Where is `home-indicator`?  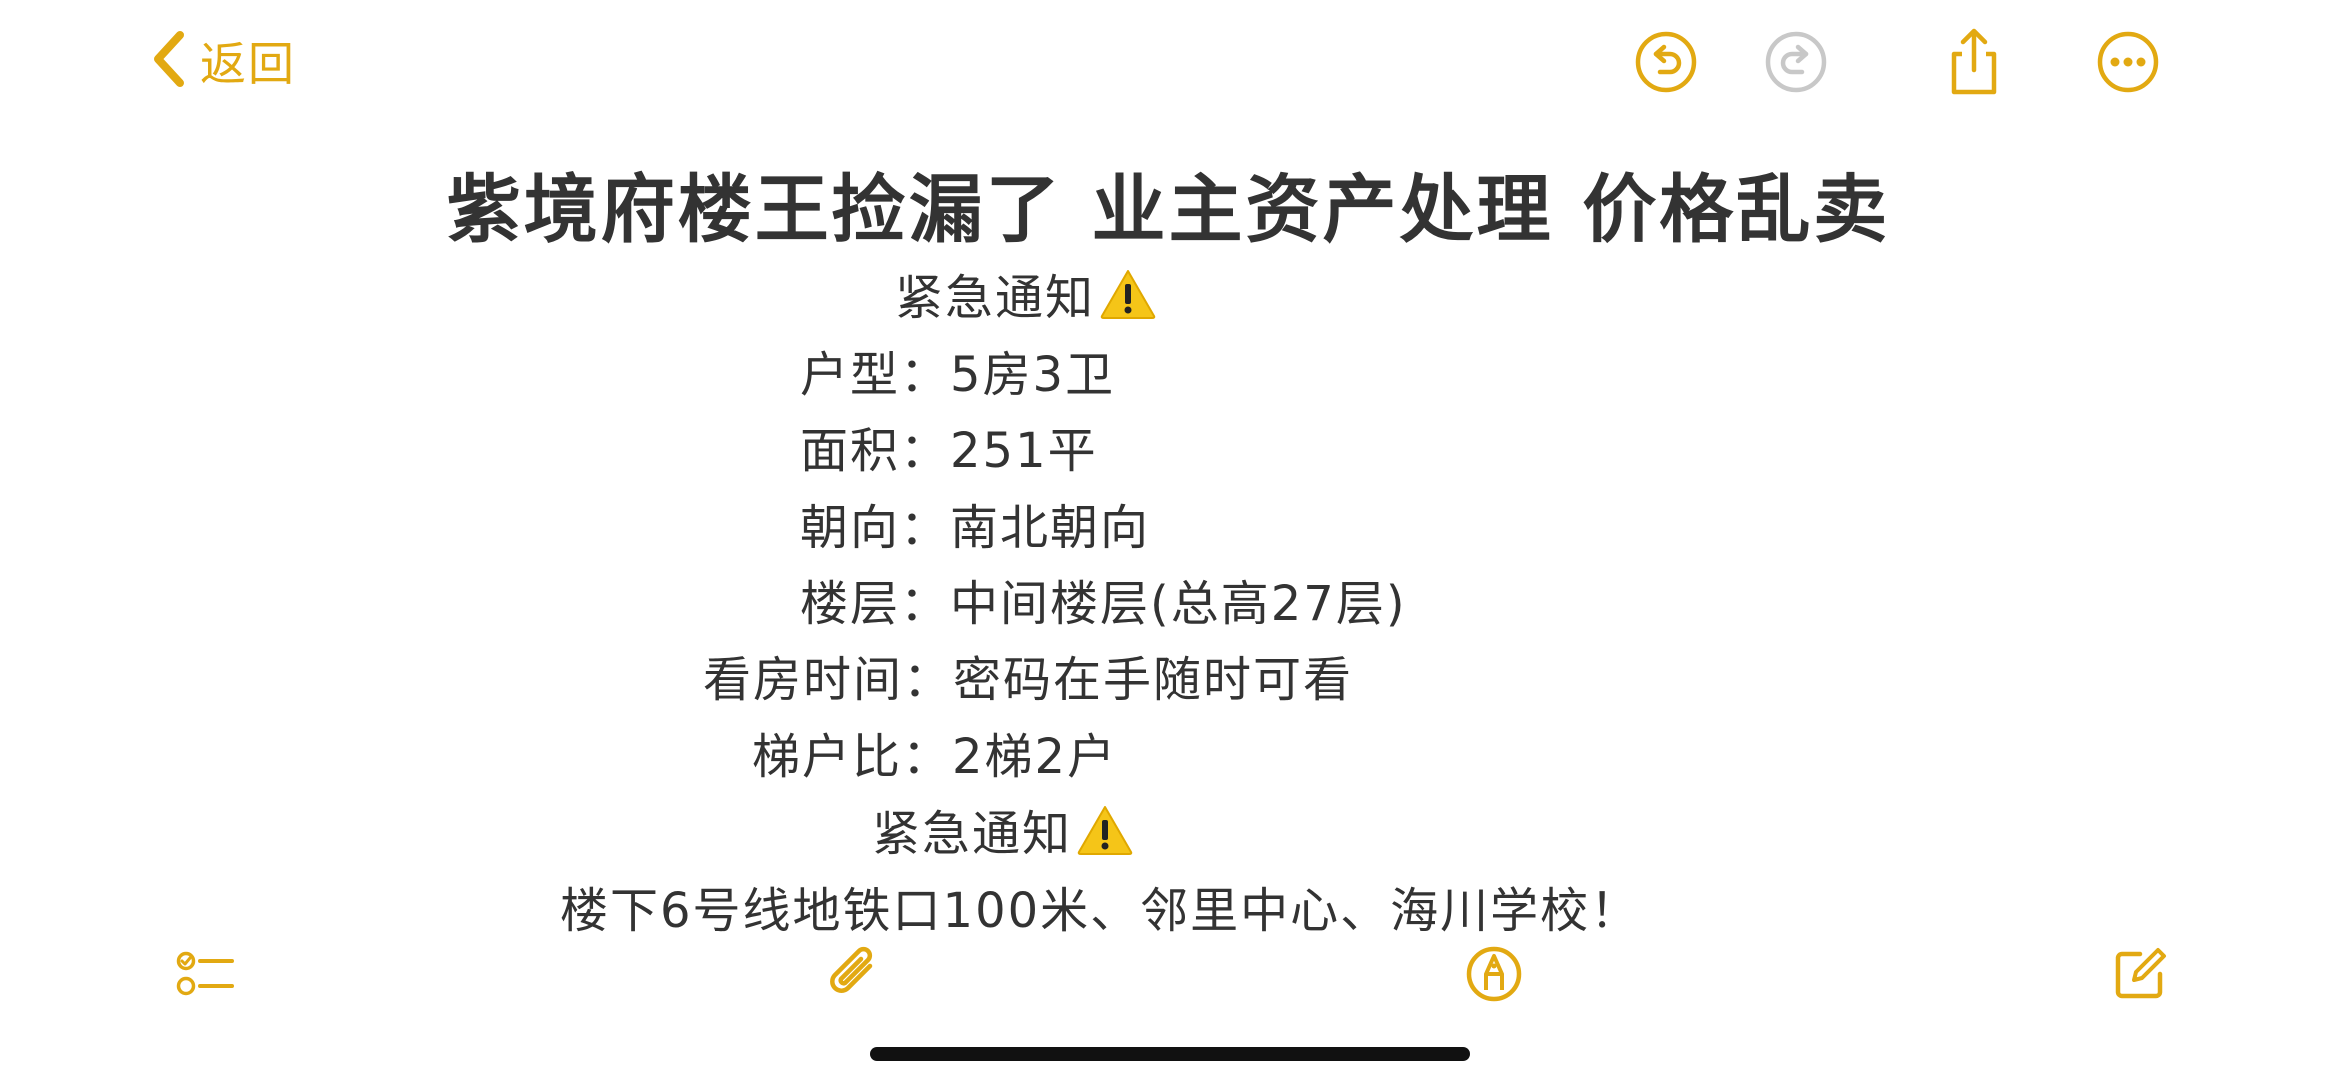 home-indicator is located at coordinates (1170, 1054).